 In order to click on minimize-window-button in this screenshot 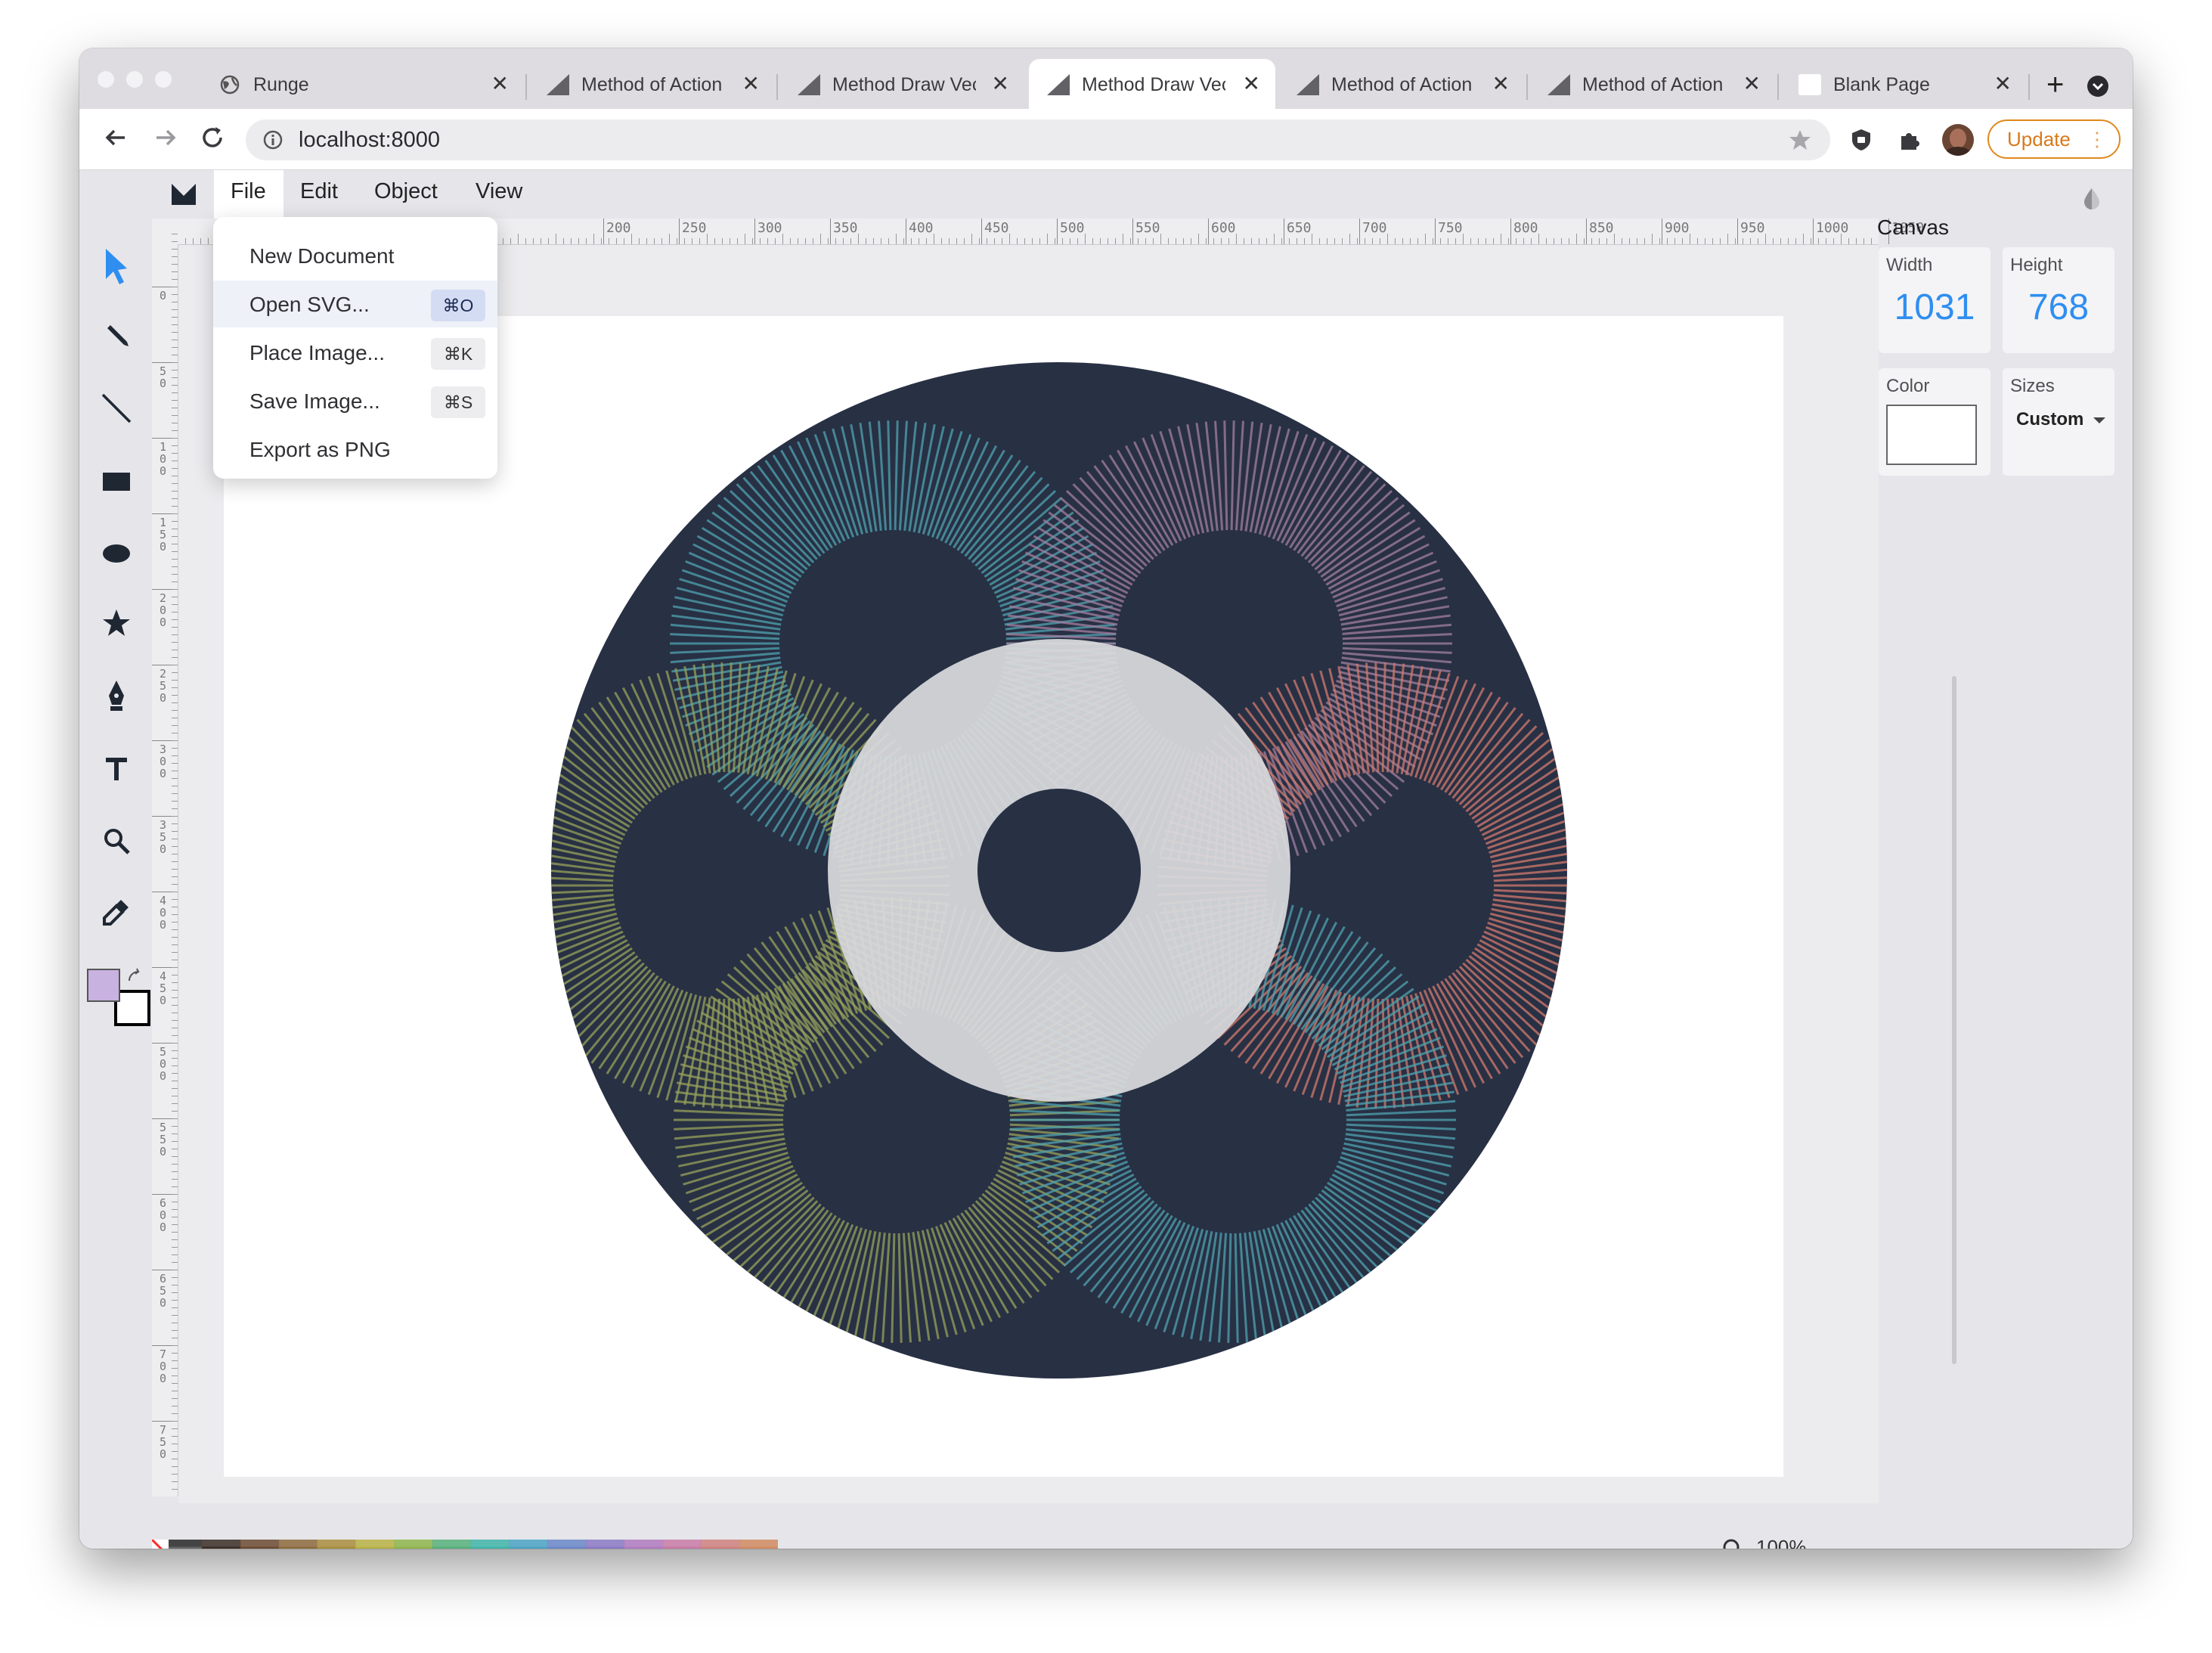, I will do `click(134, 79)`.